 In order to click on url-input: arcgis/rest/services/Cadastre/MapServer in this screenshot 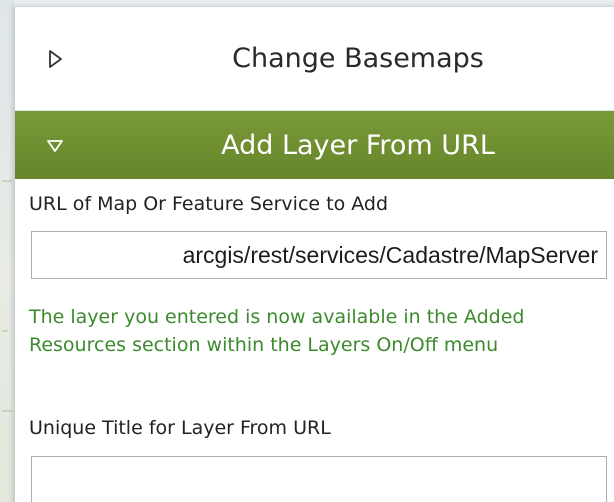, I will do `click(319, 255)`.